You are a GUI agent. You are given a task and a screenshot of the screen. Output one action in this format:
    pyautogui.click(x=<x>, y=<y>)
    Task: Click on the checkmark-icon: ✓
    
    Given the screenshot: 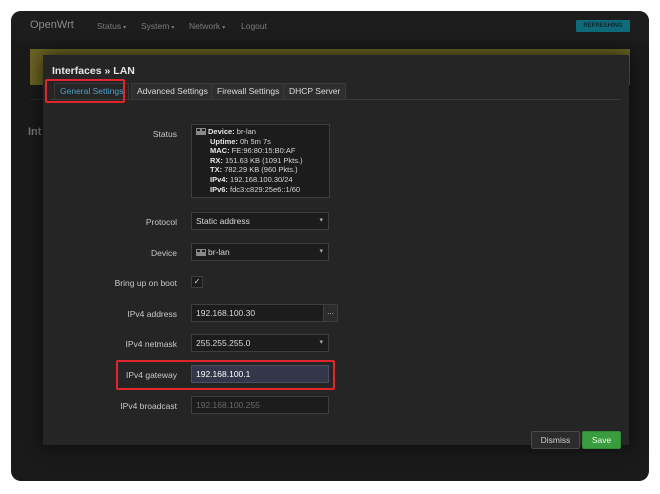 What is the action you would take?
    pyautogui.click(x=197, y=281)
    